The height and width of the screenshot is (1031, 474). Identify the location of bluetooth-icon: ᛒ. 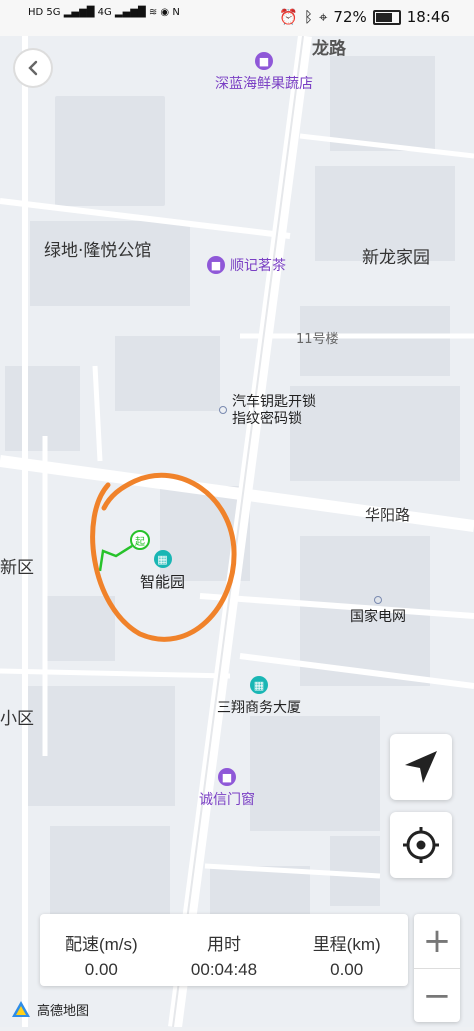
(308, 17).